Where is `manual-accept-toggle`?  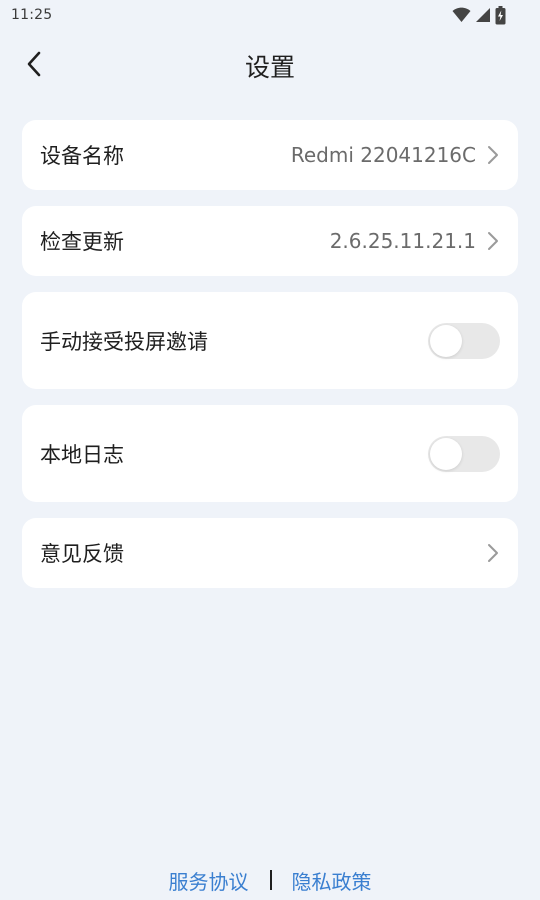
manual-accept-toggle is located at coordinates (464, 340).